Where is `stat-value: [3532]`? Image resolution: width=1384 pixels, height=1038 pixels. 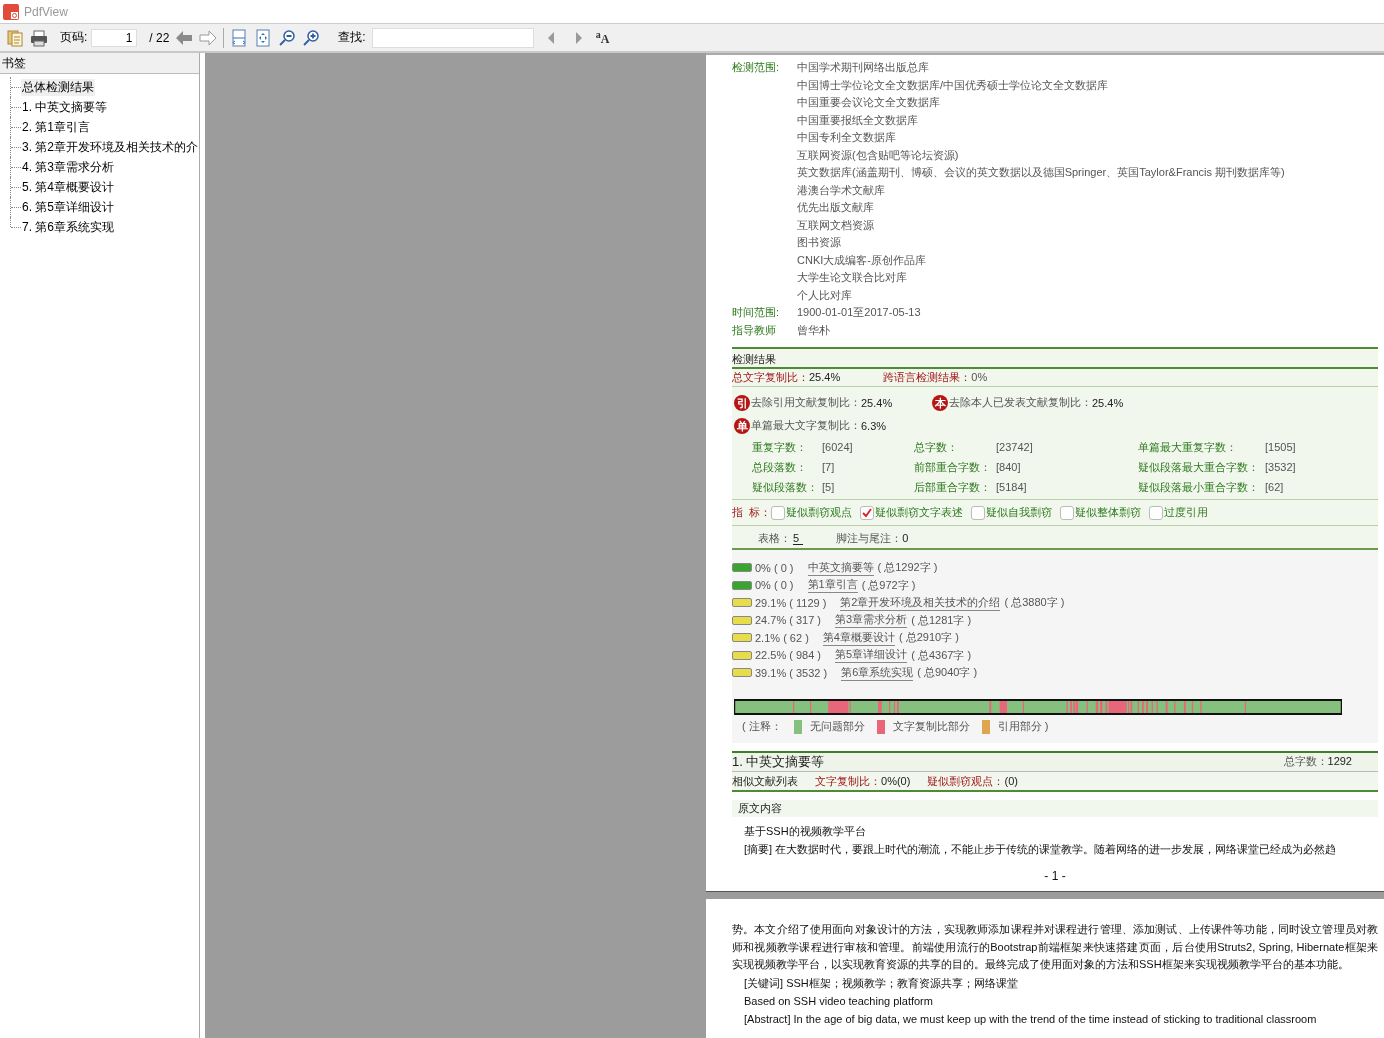 stat-value: [3532] is located at coordinates (1280, 467).